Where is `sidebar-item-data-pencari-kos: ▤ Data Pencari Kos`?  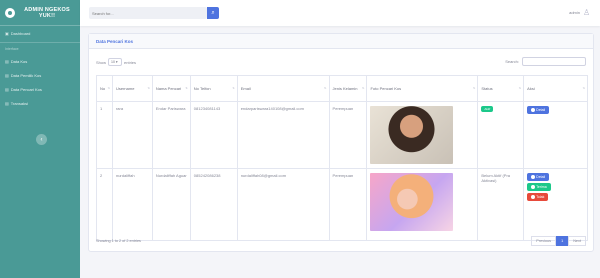 sidebar-item-data-pencari-kos: ▤ Data Pencari Kos is located at coordinates (40, 89).